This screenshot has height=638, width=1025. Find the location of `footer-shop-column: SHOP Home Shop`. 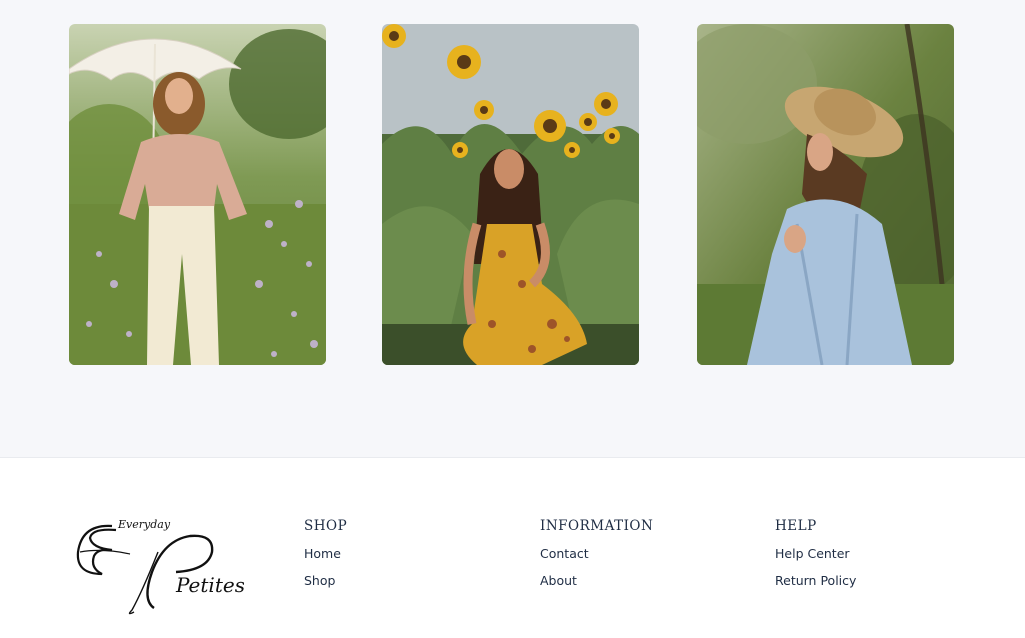

footer-shop-column: SHOP Home Shop is located at coordinates (325, 559).